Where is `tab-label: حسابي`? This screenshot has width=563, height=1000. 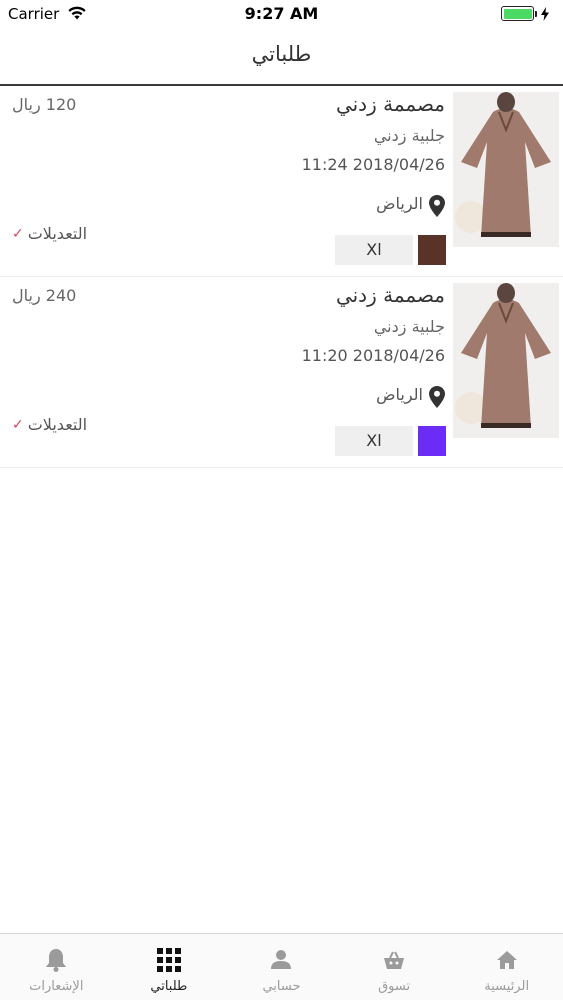
tab-label: حسابي is located at coordinates (281, 986).